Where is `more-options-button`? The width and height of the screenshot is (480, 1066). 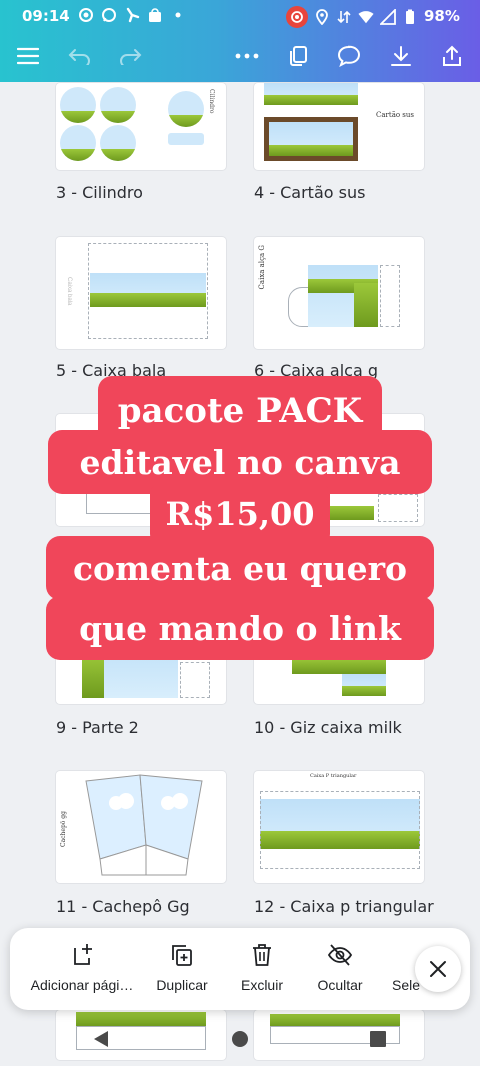
more-options-button is located at coordinates (247, 56).